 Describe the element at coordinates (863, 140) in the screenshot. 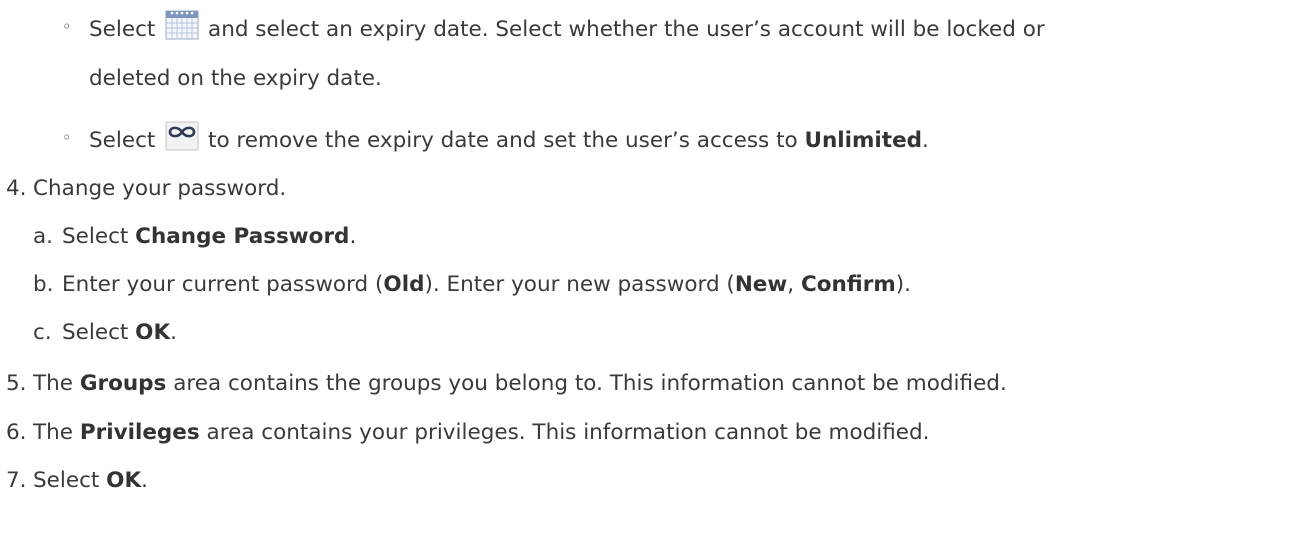

I see `unlimited-term: Unlimited` at that location.